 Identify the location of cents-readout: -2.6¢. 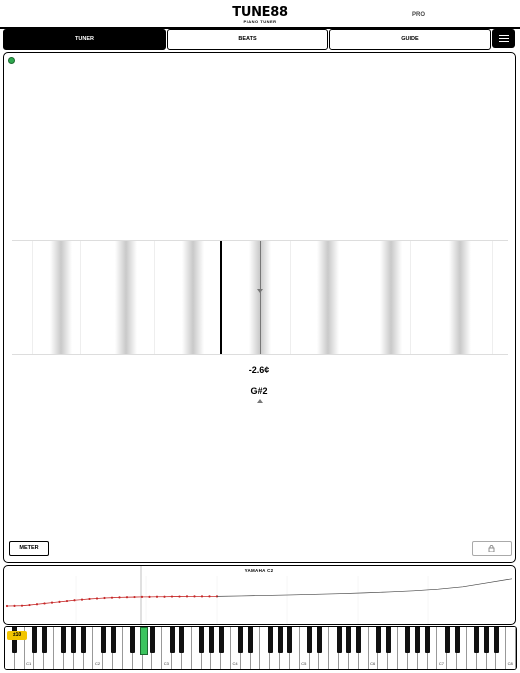
(259, 370).